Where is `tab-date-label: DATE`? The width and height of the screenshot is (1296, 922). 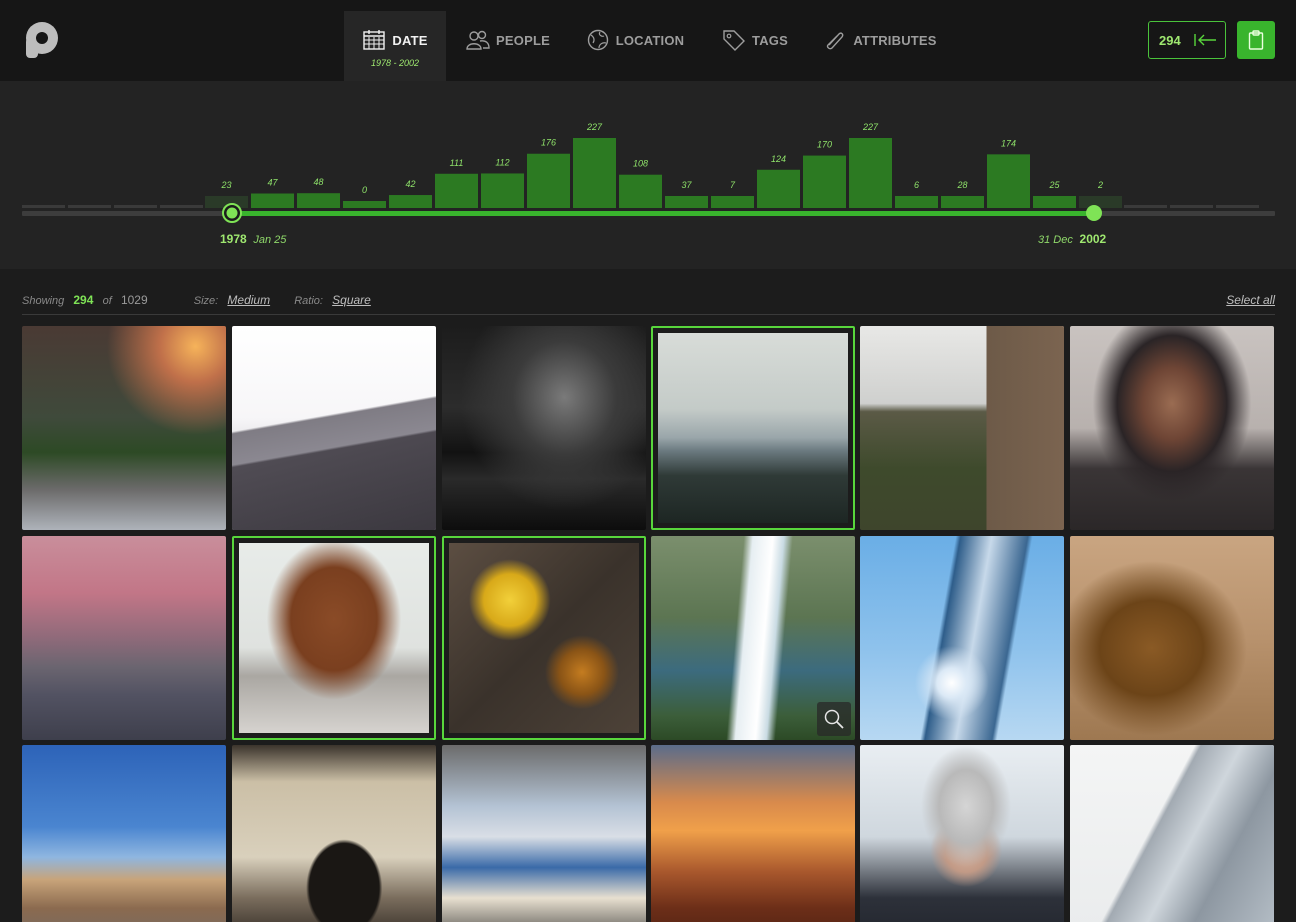
tab-date-label: DATE is located at coordinates (410, 40).